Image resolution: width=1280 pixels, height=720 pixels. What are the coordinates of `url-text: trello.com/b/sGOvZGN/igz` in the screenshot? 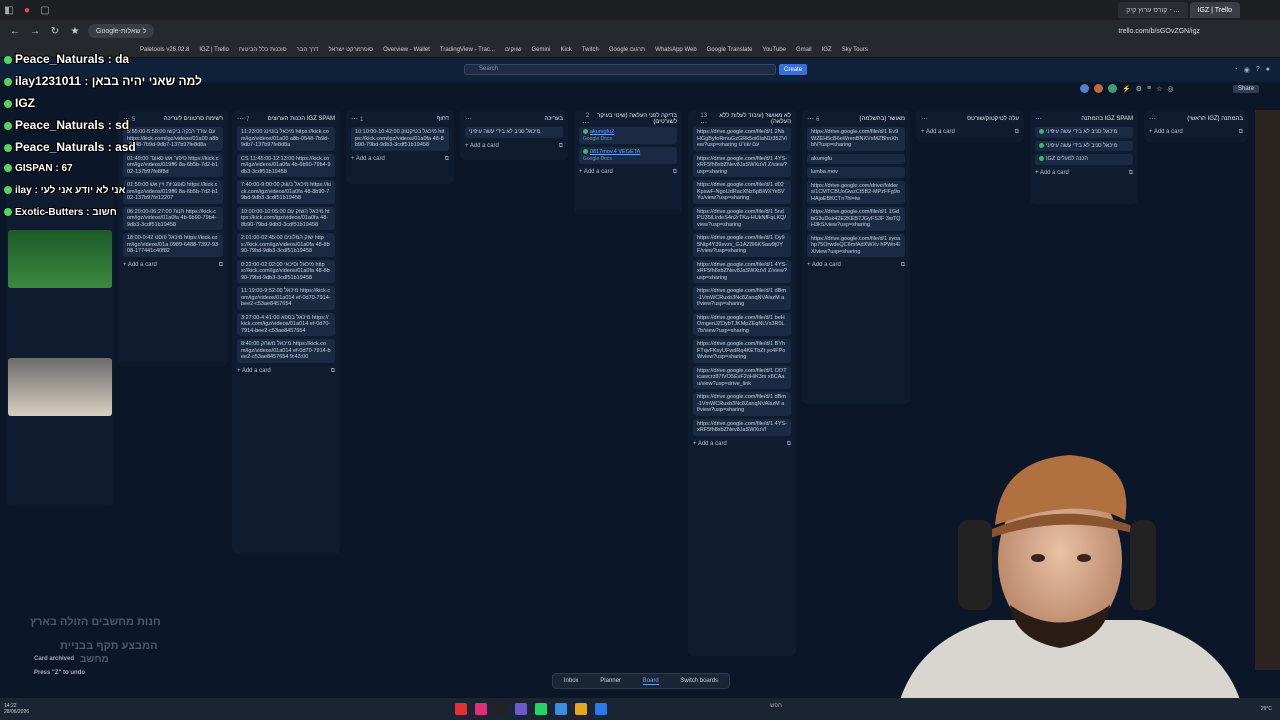 It's located at (1159, 31).